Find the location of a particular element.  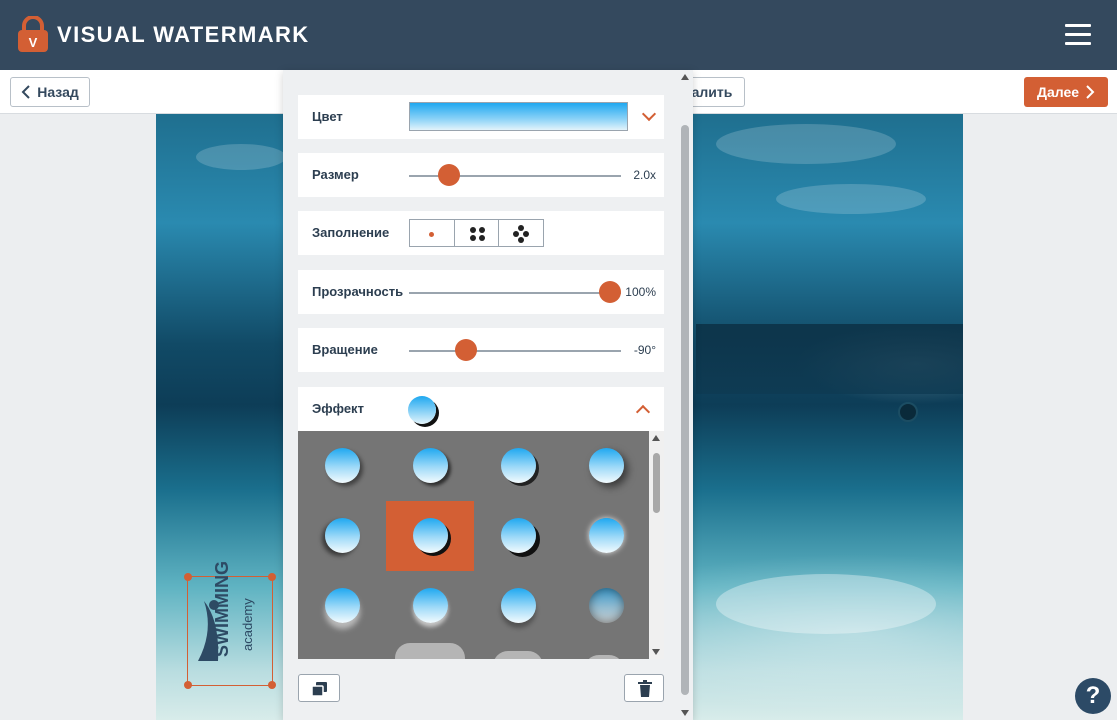

rotation-slider-thumb is located at coordinates (466, 350).